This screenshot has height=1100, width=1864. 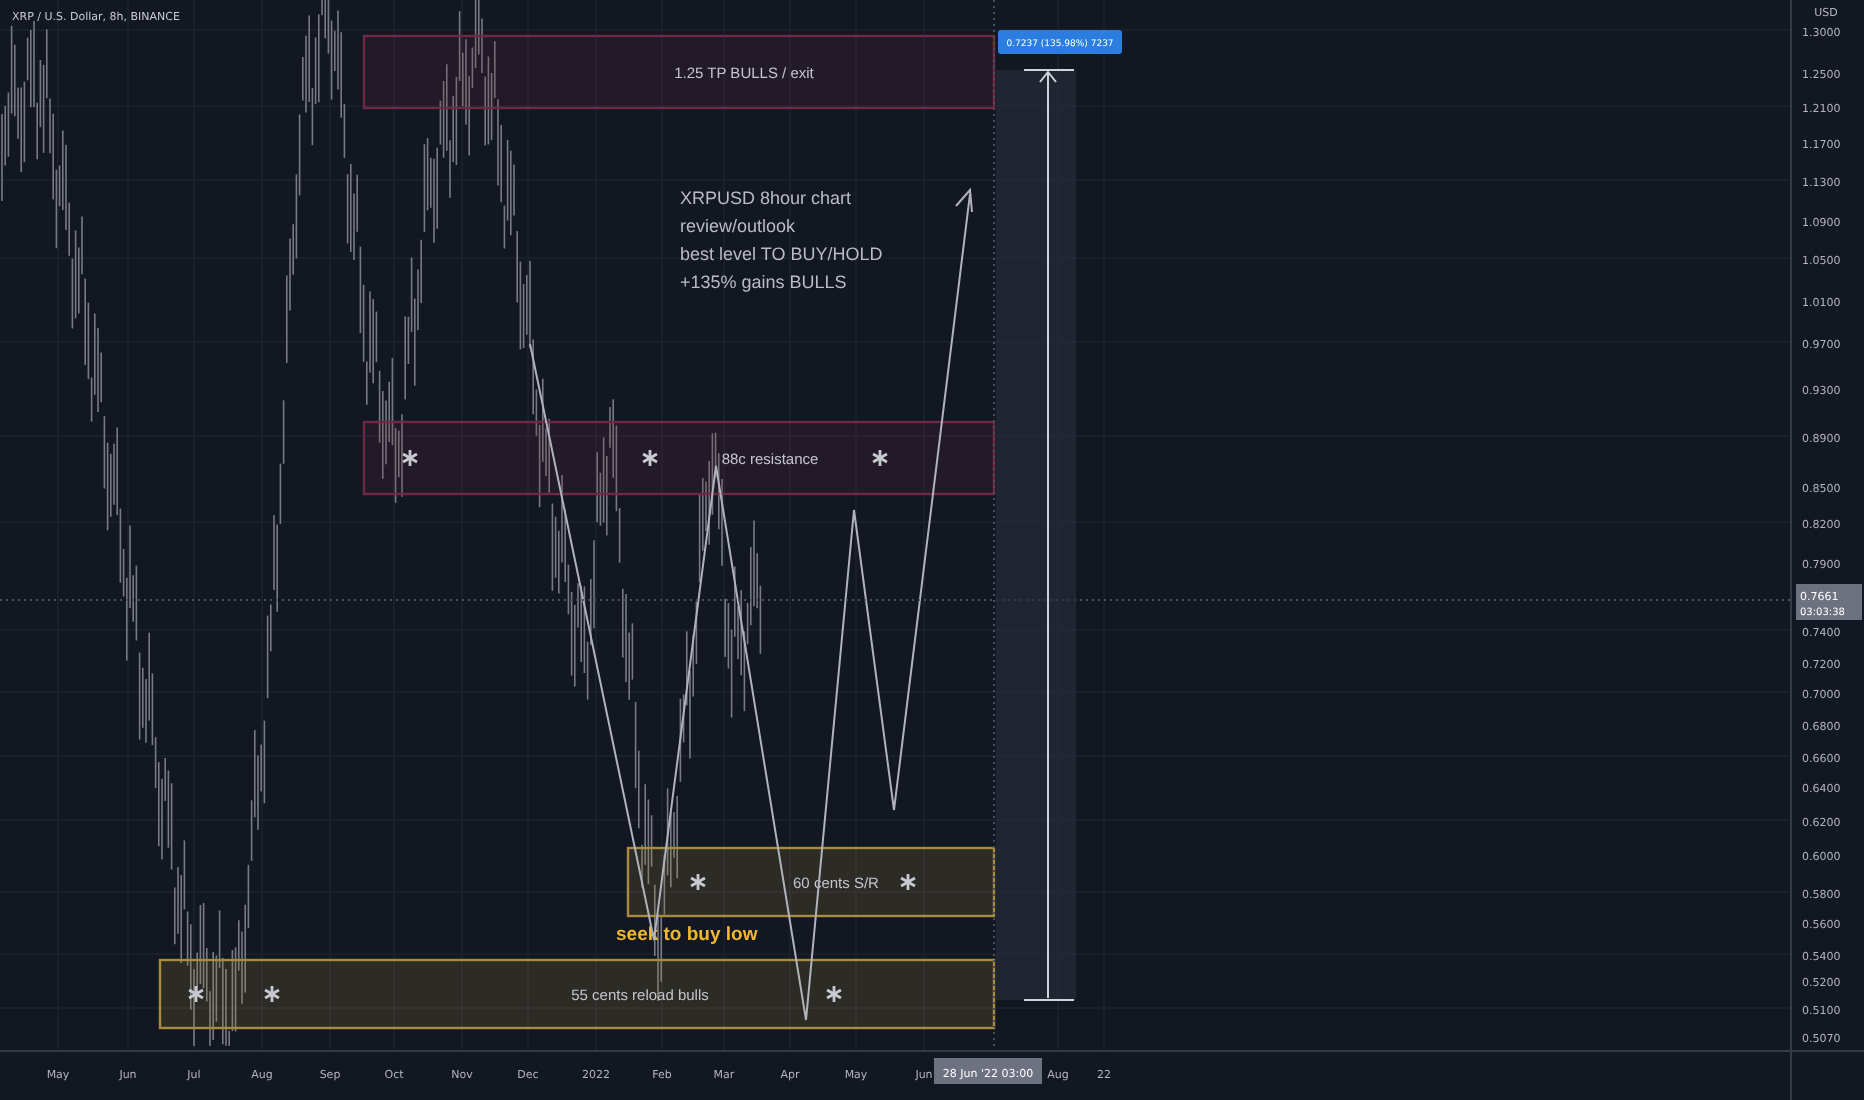 I want to click on current-price-tag, so click(x=1829, y=602).